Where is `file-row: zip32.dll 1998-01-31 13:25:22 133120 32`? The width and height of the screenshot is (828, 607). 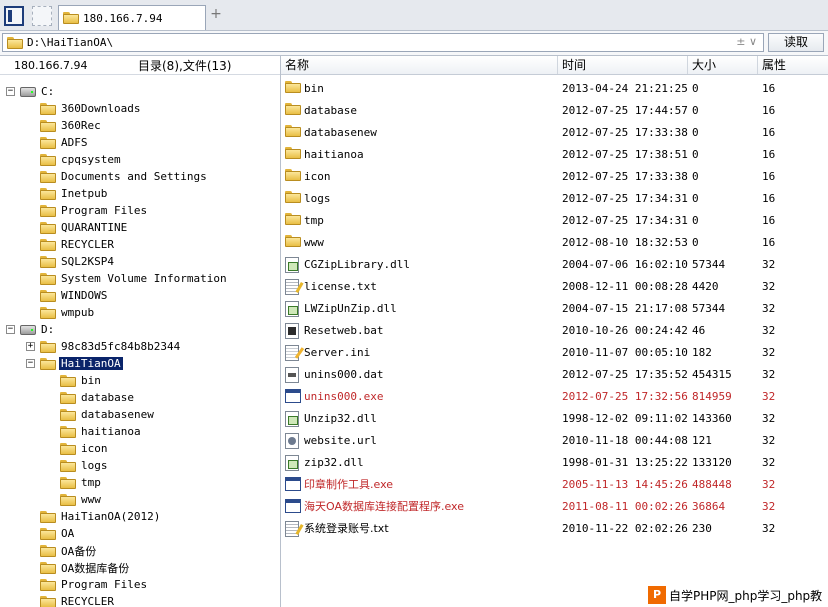 file-row: zip32.dll 1998-01-31 13:25:22 133120 32 is located at coordinates (554, 463).